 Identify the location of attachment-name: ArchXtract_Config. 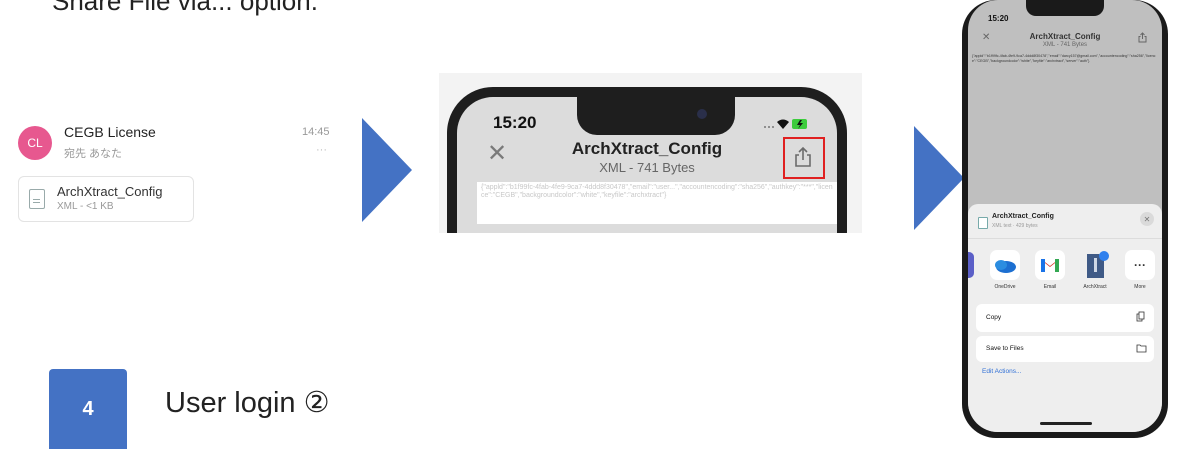
(110, 191).